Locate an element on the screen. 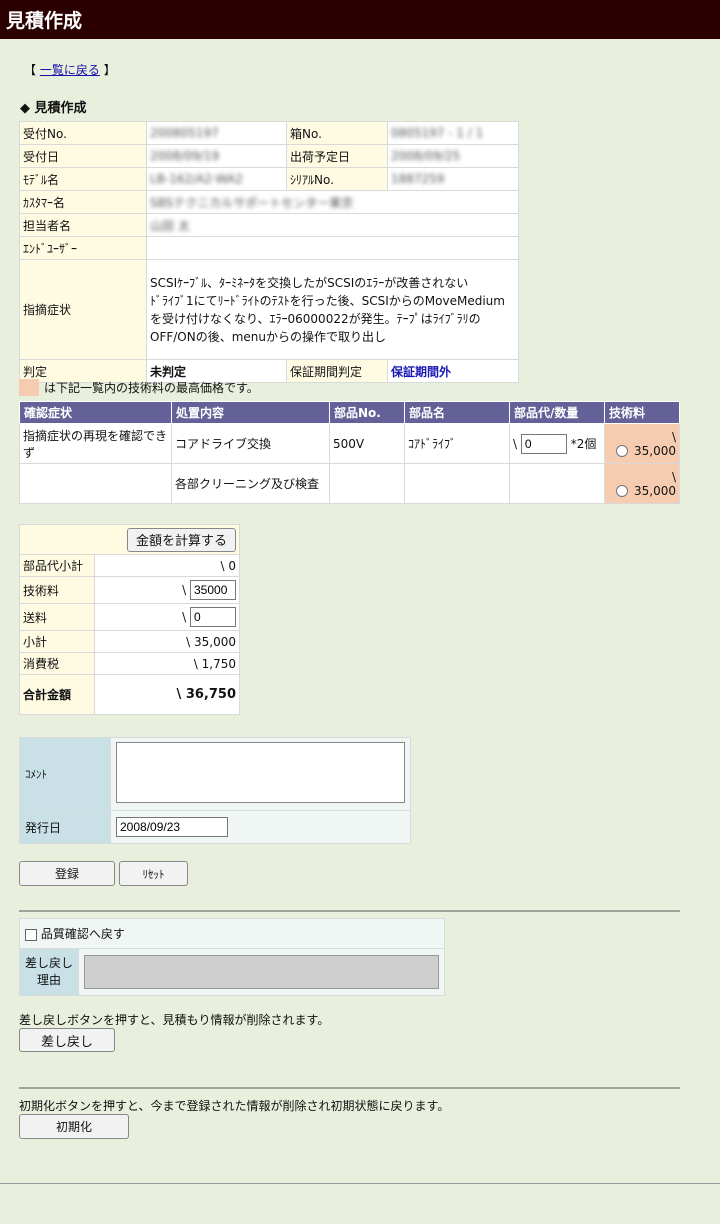 This screenshot has width=720, height=1224. comment-table: ｺﾒﾝﾄ 発行日 is located at coordinates (215, 790).